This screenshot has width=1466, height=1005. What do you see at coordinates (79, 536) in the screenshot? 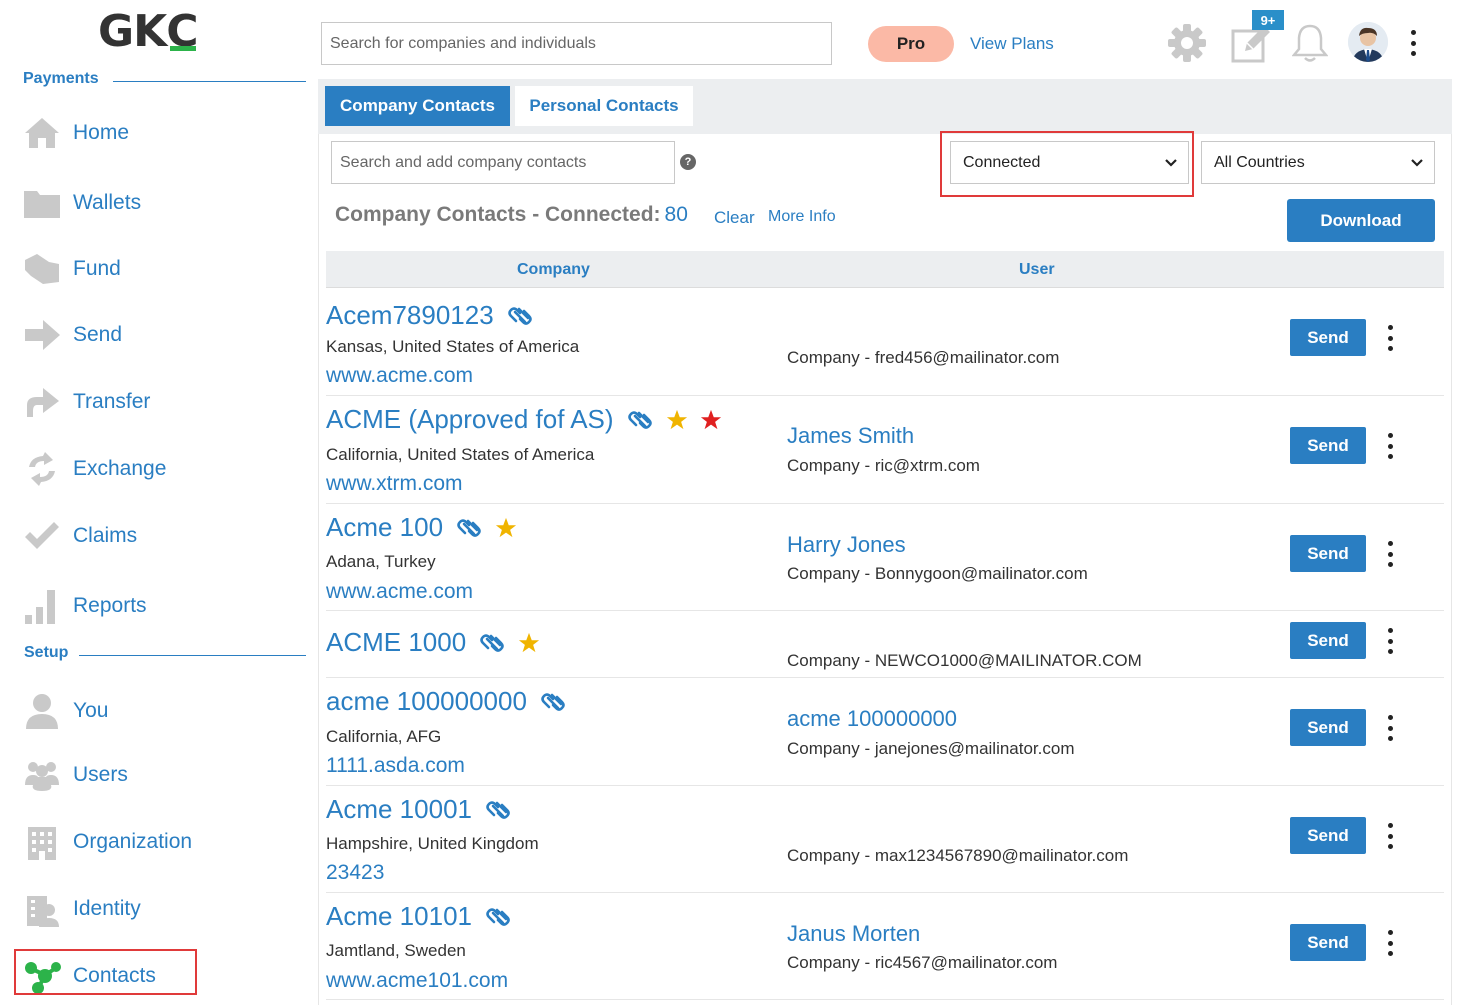
I see `sidebar-item-claims: Claims` at bounding box center [79, 536].